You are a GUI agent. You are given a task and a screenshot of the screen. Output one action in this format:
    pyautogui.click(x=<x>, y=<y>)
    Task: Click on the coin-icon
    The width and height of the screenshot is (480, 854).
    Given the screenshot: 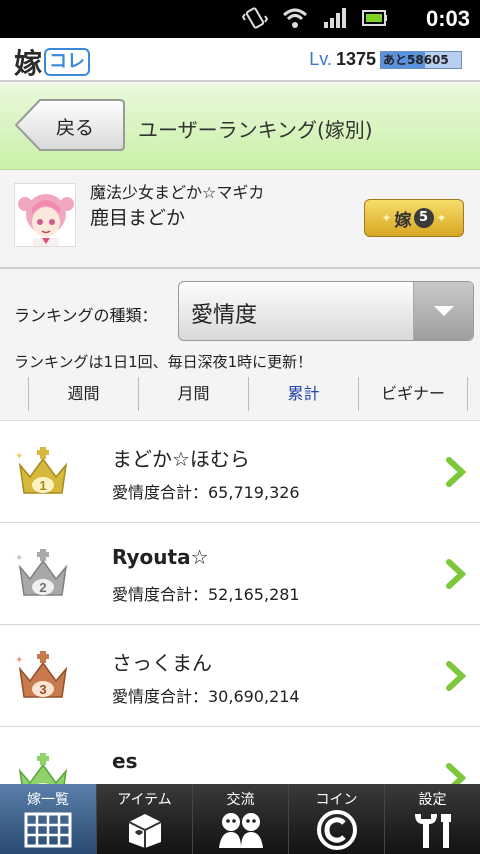 What is the action you would take?
    pyautogui.click(x=337, y=830)
    